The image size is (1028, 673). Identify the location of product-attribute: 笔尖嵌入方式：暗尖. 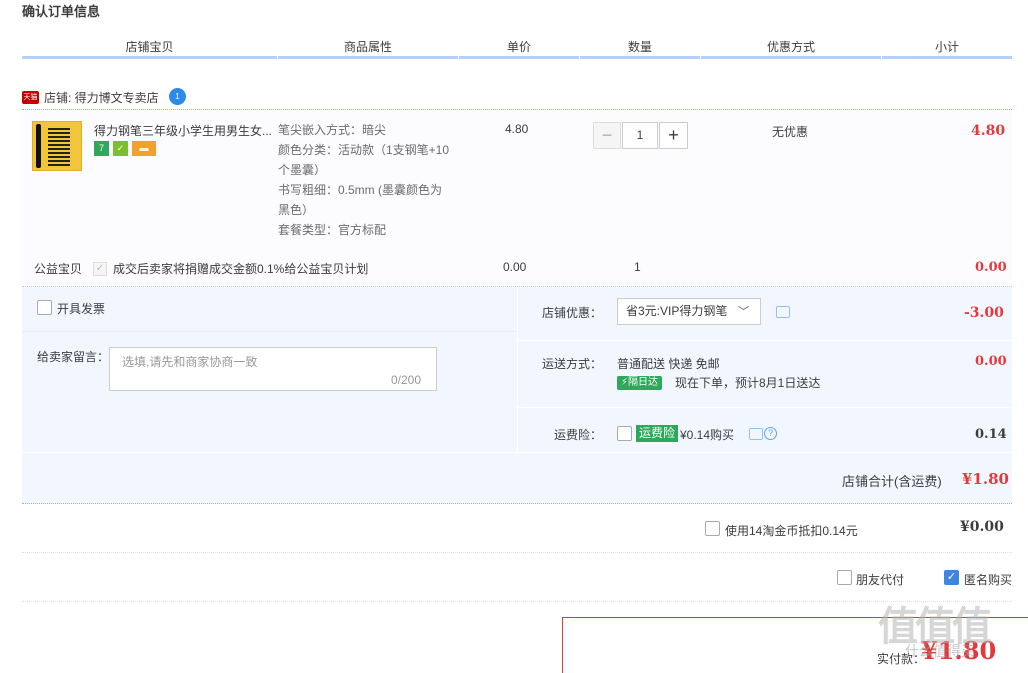
(332, 130).